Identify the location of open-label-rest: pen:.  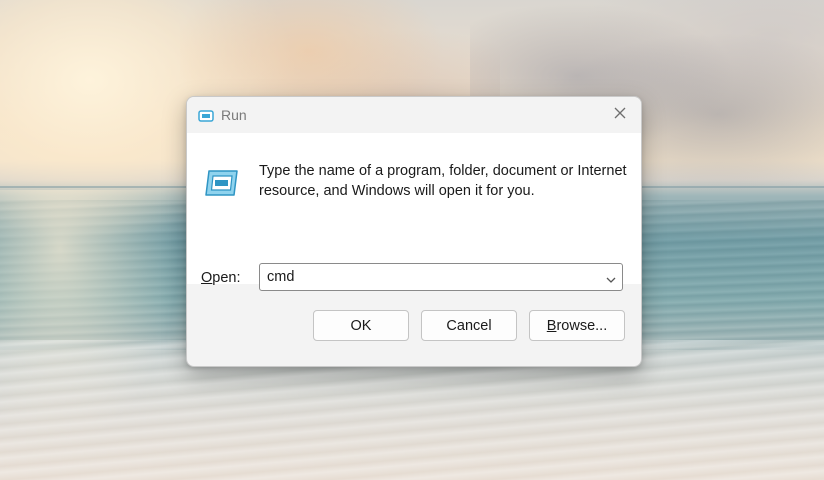
(226, 278).